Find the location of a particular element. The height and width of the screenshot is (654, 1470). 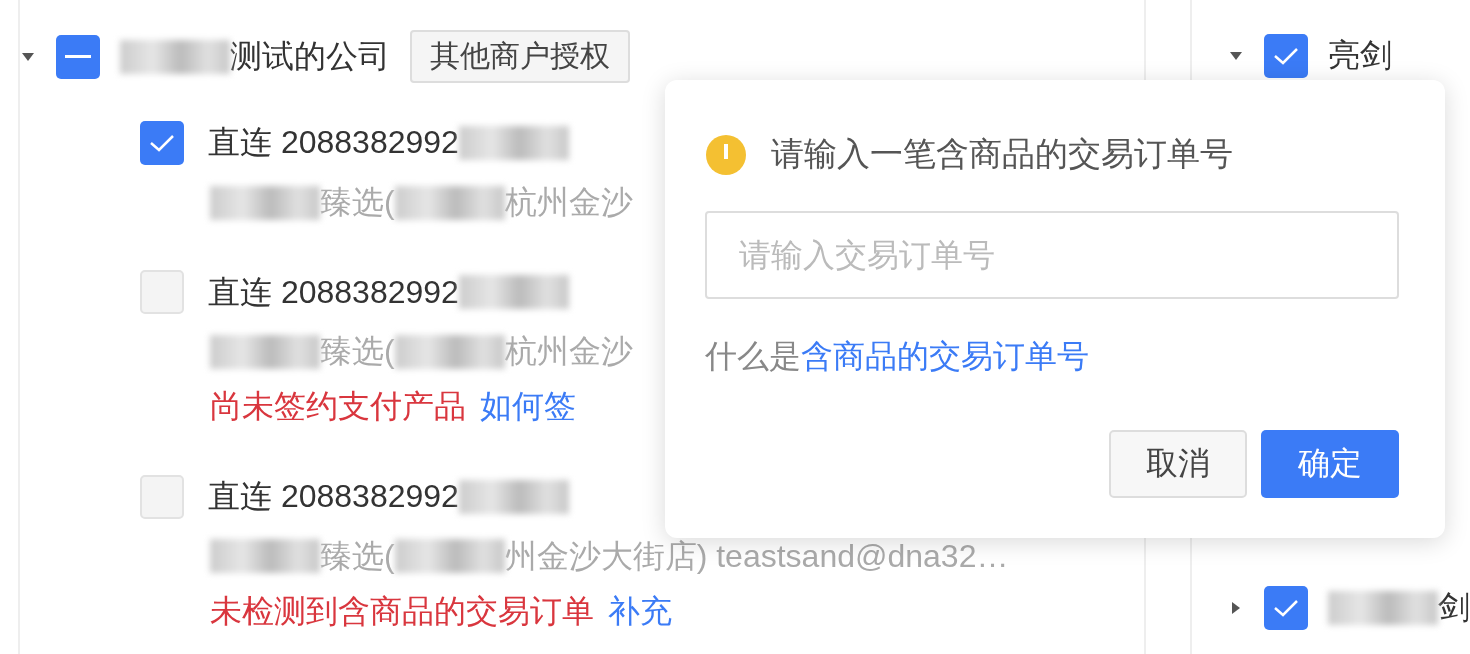

label-text: 测试的公司 is located at coordinates (310, 56).